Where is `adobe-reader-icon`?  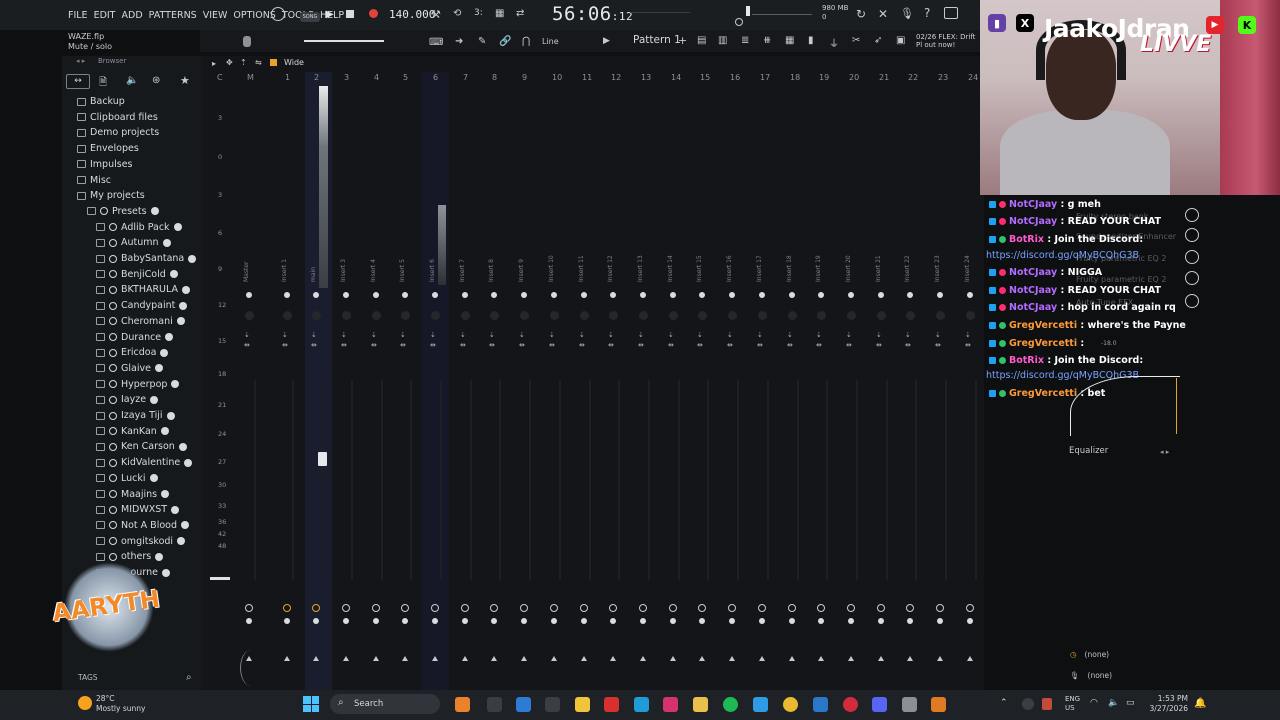
adobe-reader-icon is located at coordinates (611, 704).